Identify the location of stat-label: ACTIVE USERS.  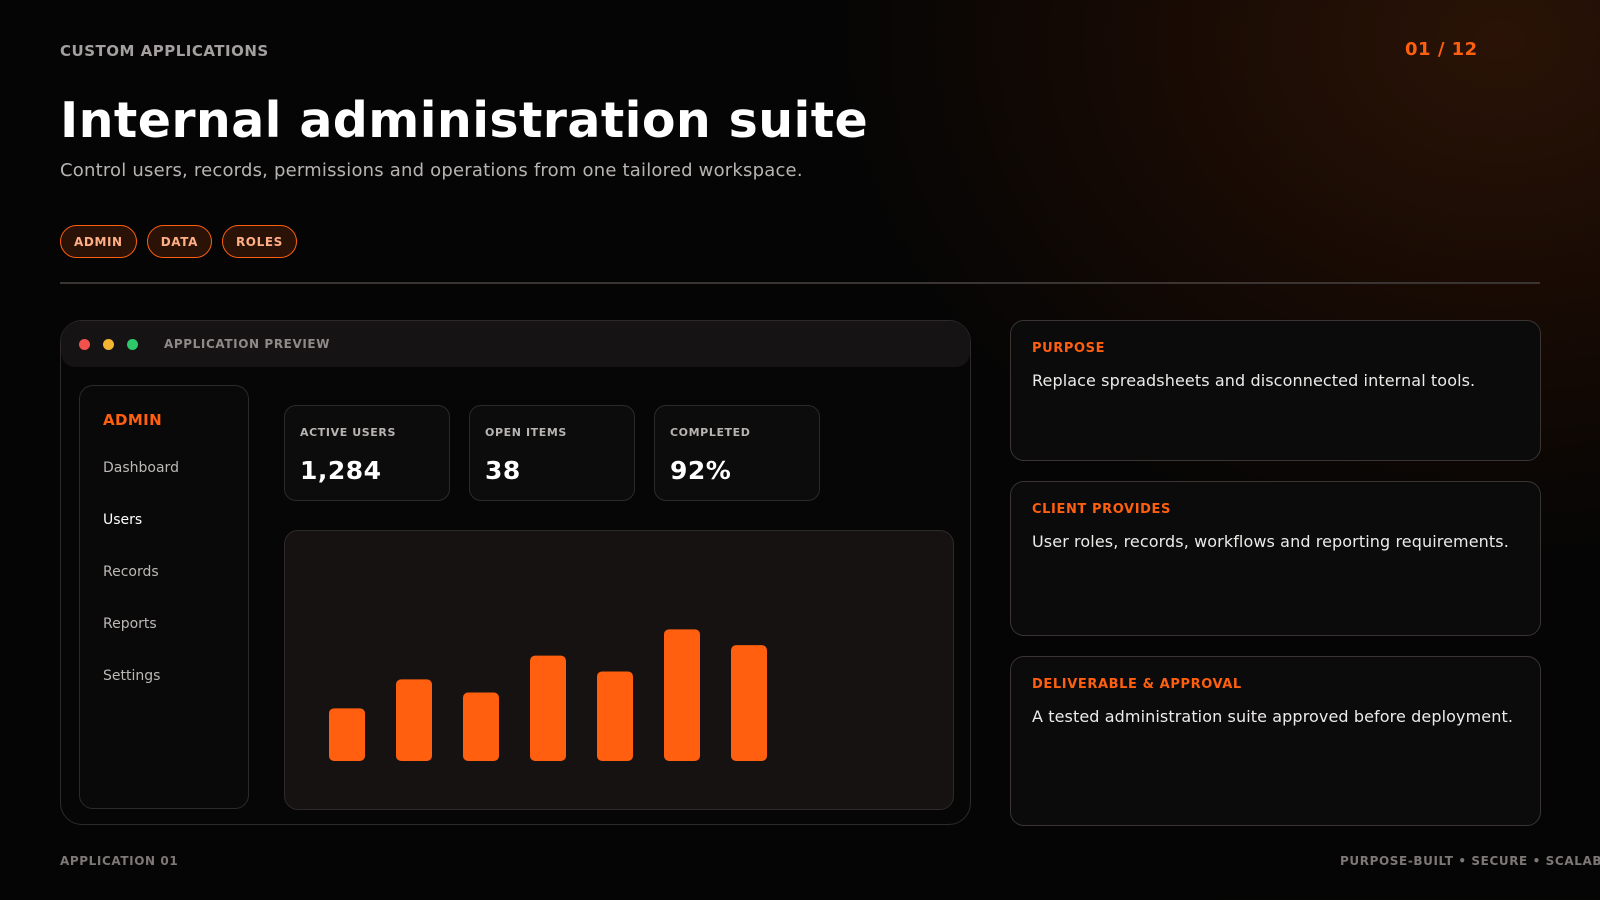
(348, 432).